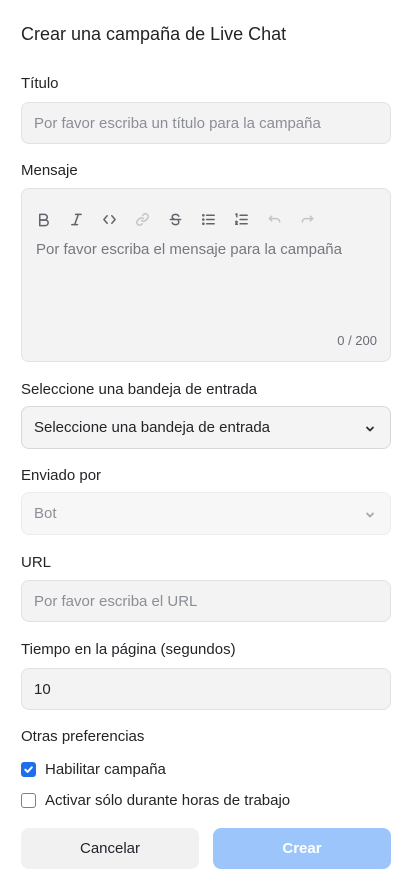 The height and width of the screenshot is (892, 410). I want to click on italic-icon, so click(76, 219).